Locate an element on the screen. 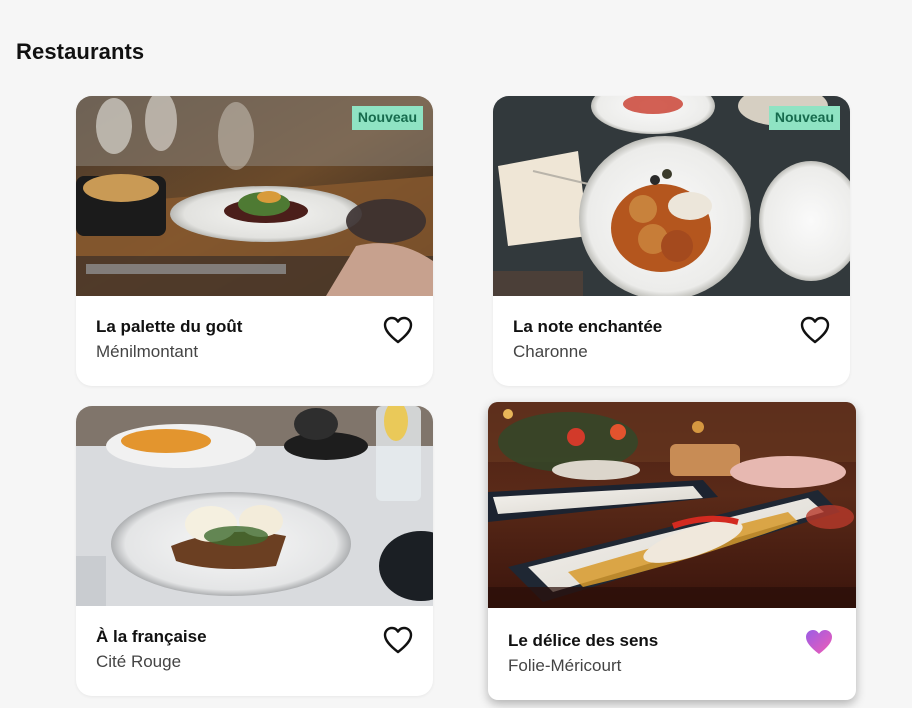 This screenshot has height=708, width=912. card-body: Le délice des sens Folie-Méricourt is located at coordinates (672, 654).